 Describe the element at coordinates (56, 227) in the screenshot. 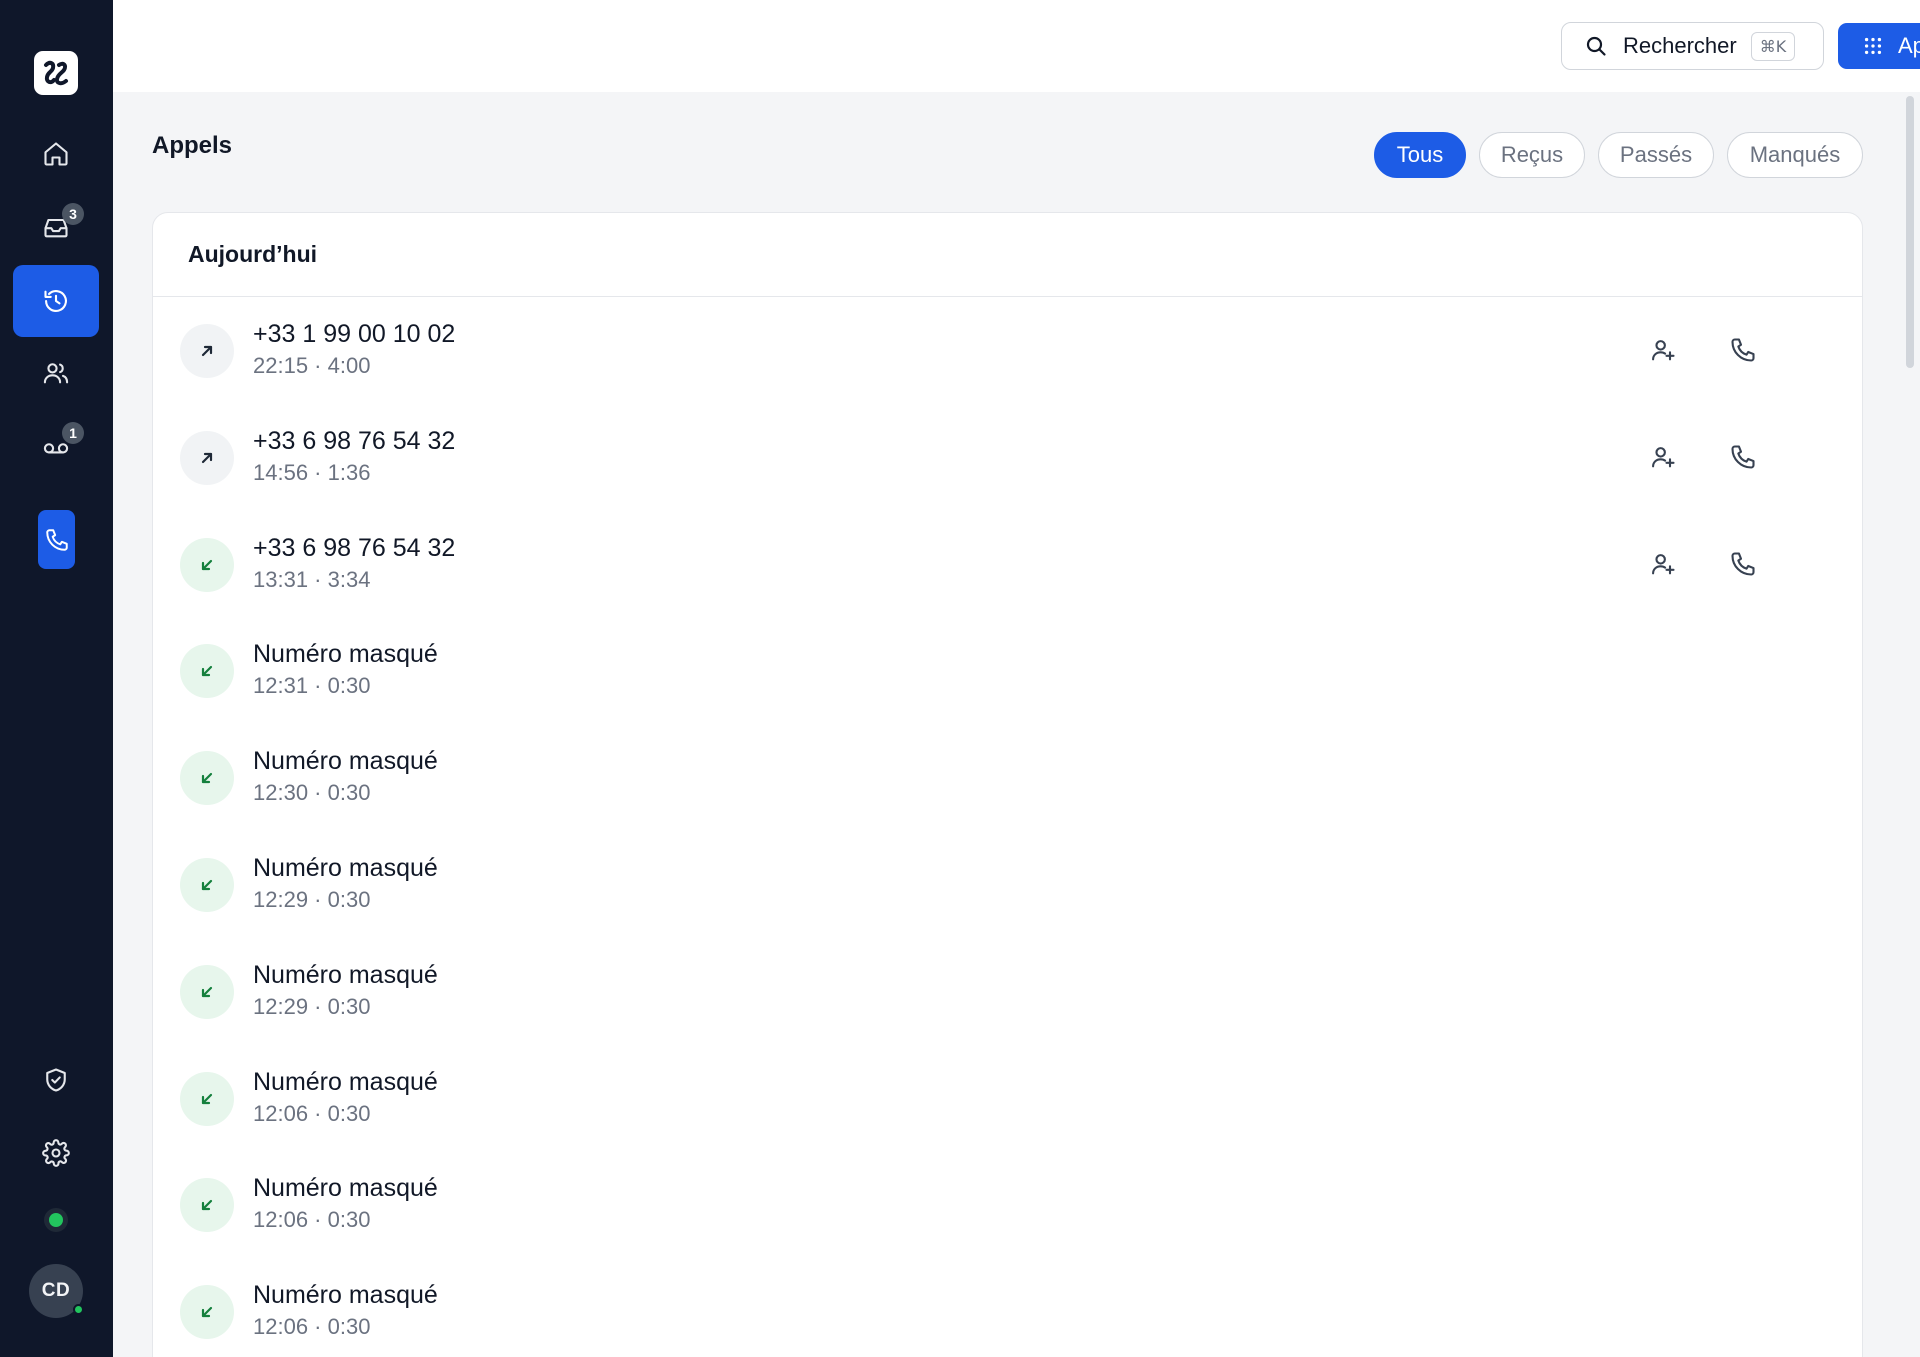

I see `sidebar-item-inbox: 3` at that location.